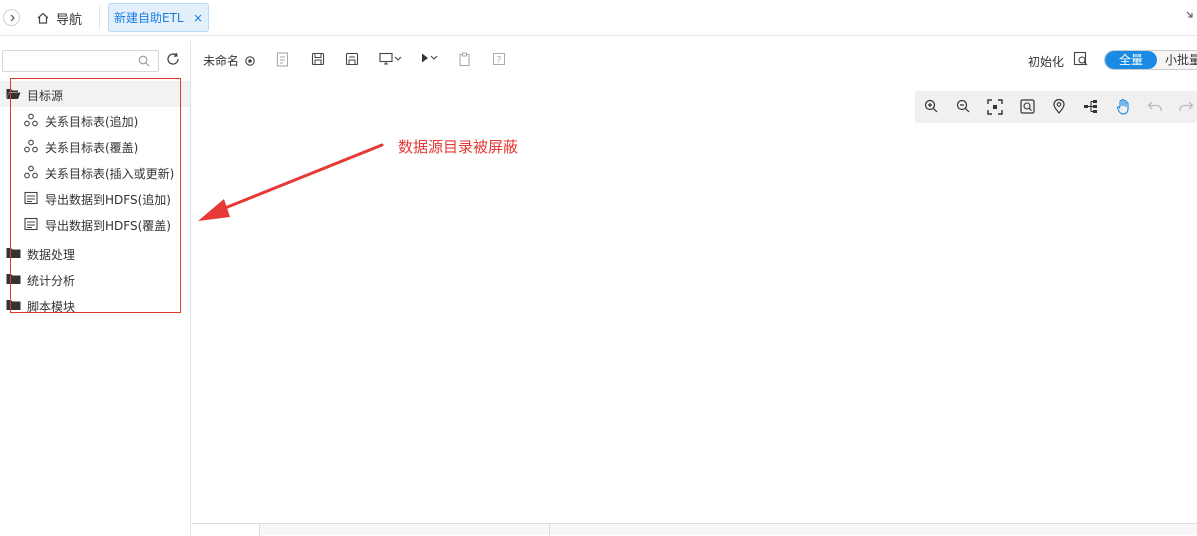 Image resolution: width=1197 pixels, height=536 pixels. I want to click on settings-icon, so click(250, 61).